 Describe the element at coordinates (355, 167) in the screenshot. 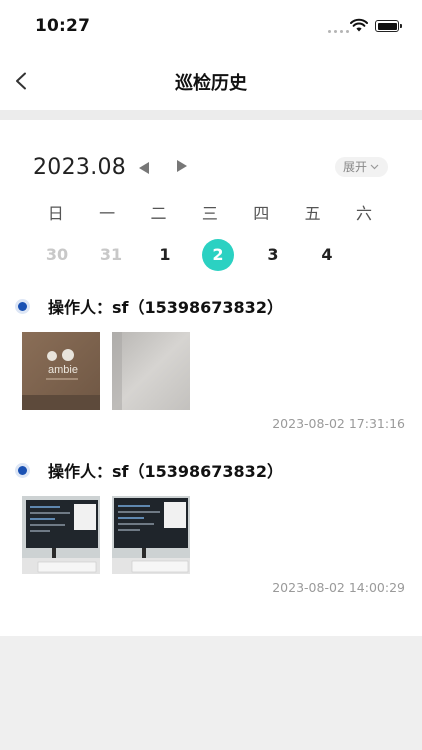

I see `expand-label: 展开` at that location.